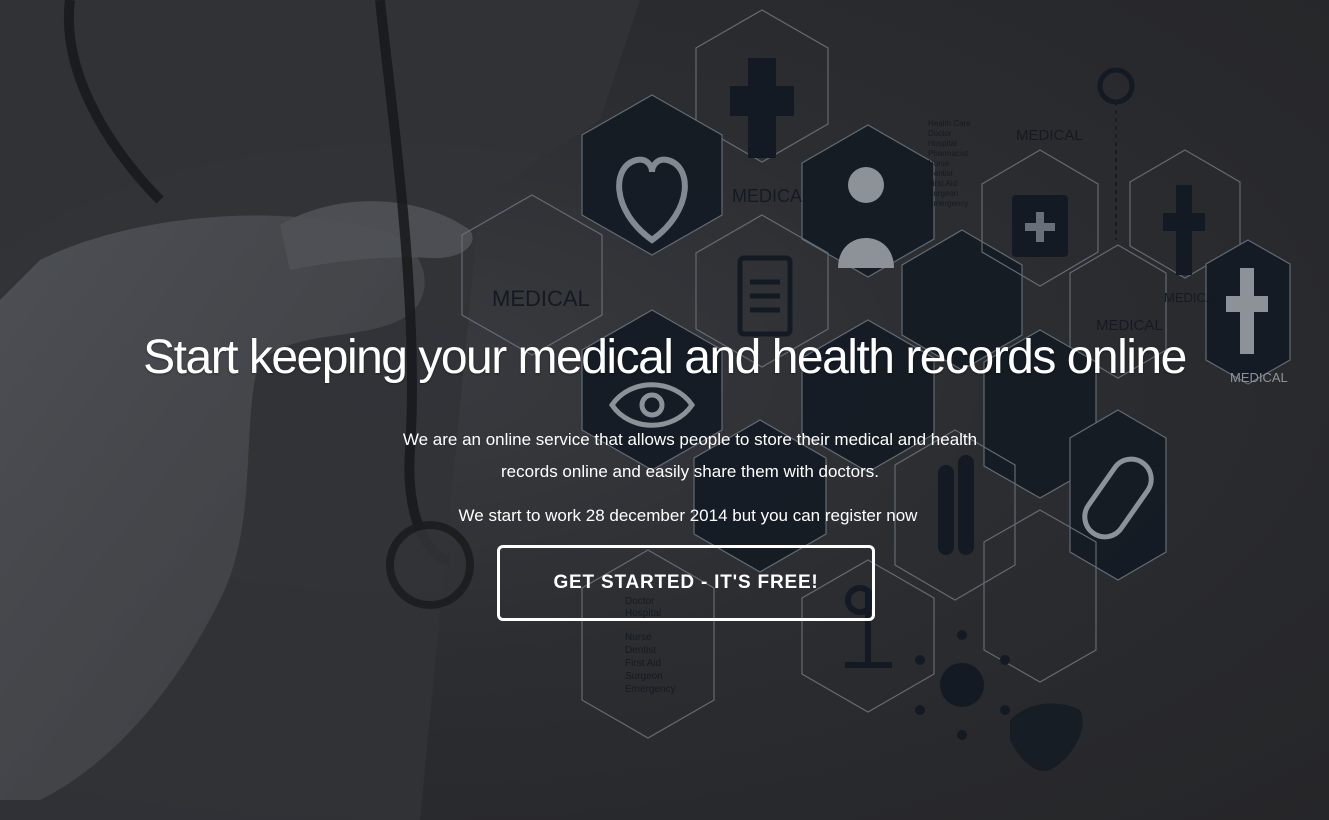  Describe the element at coordinates (686, 583) in the screenshot. I see `get-started-button: GET STARTED - IT'S FREE!` at that location.